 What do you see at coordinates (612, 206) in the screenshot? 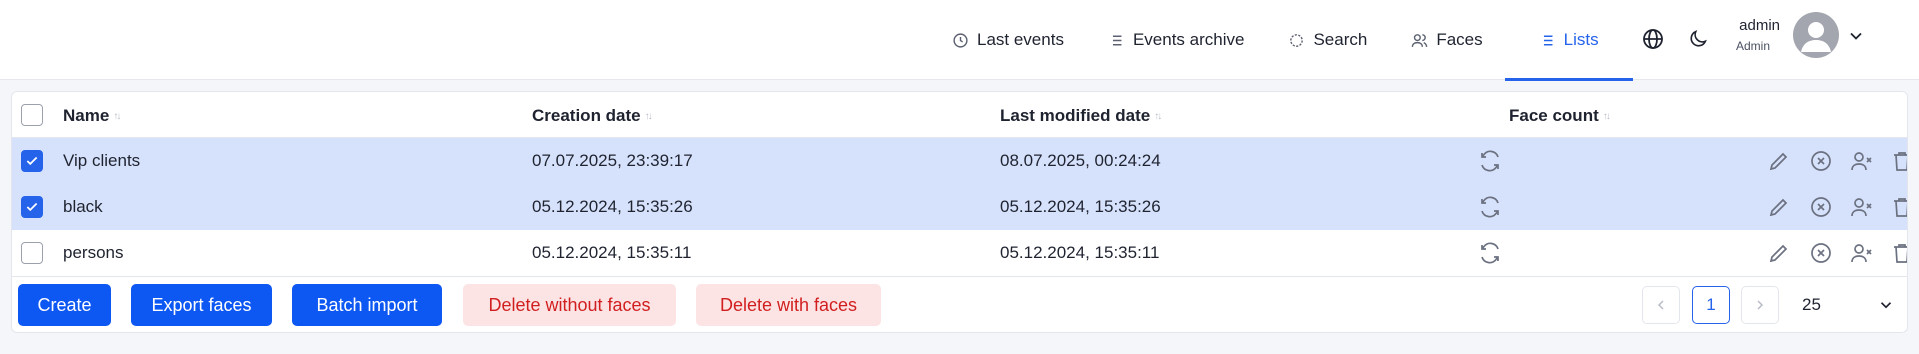
I see `row-created: 05.12.2024, 15:35:26` at bounding box center [612, 206].